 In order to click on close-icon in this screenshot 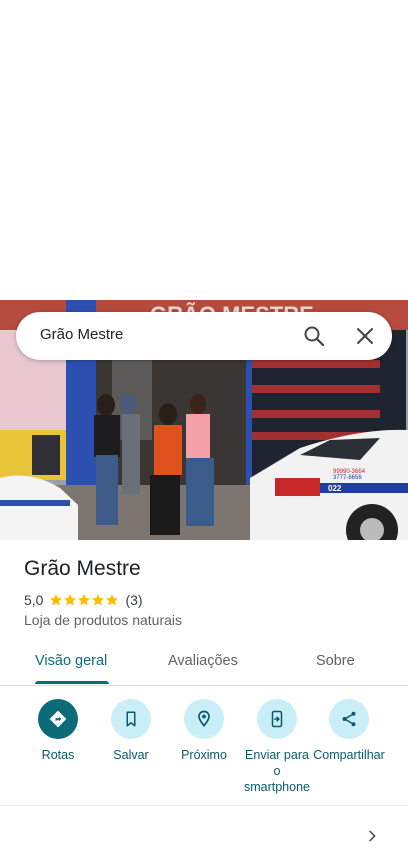, I will do `click(365, 336)`.